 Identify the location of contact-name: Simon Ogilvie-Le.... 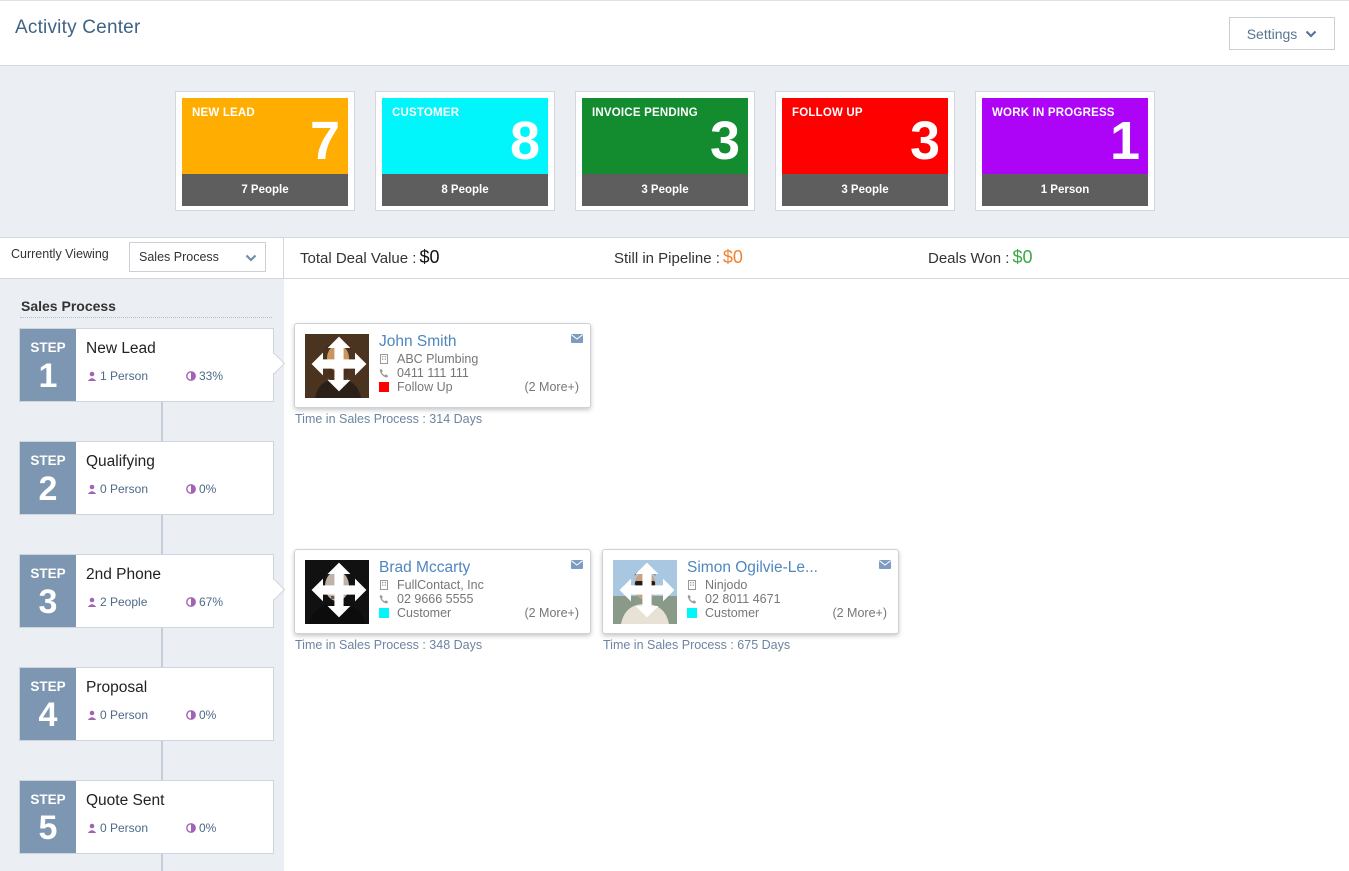
(752, 568).